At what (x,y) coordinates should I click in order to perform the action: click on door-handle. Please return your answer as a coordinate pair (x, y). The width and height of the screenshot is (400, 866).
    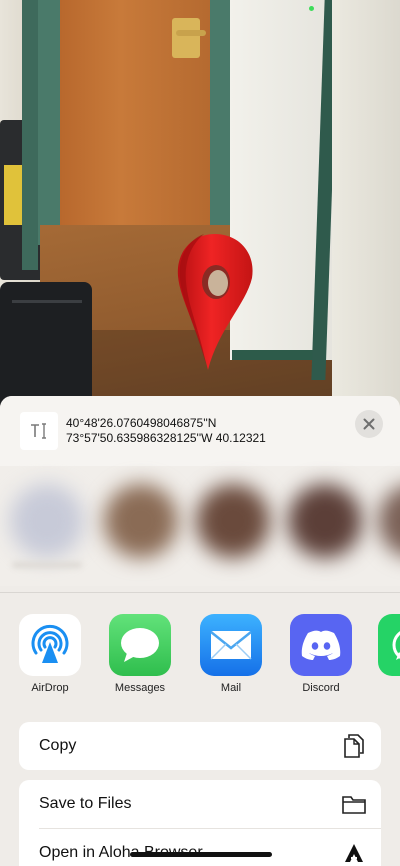
    Looking at the image, I should click on (191, 33).